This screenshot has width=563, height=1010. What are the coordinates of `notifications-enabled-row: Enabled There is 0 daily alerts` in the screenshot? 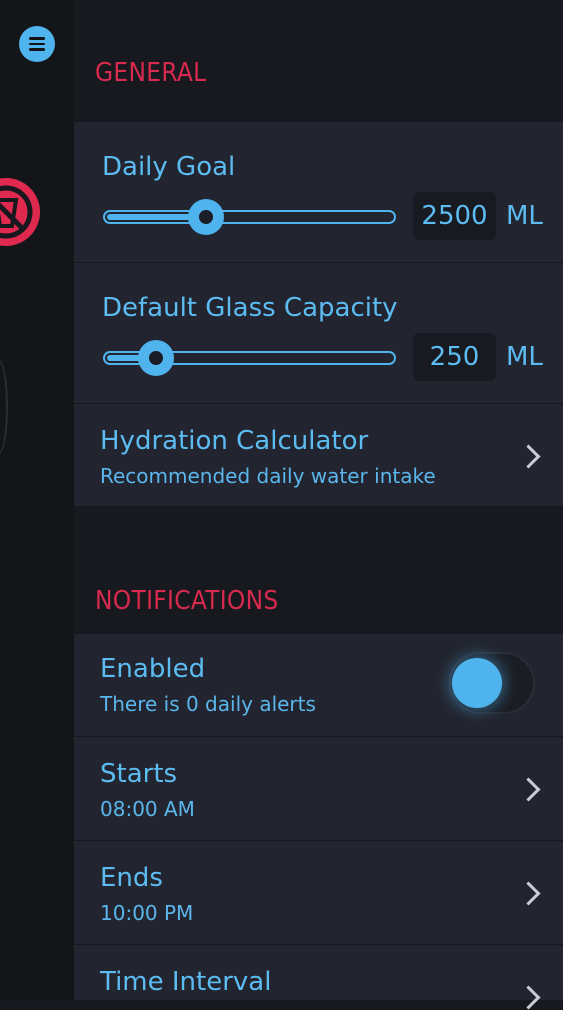 It's located at (318, 685).